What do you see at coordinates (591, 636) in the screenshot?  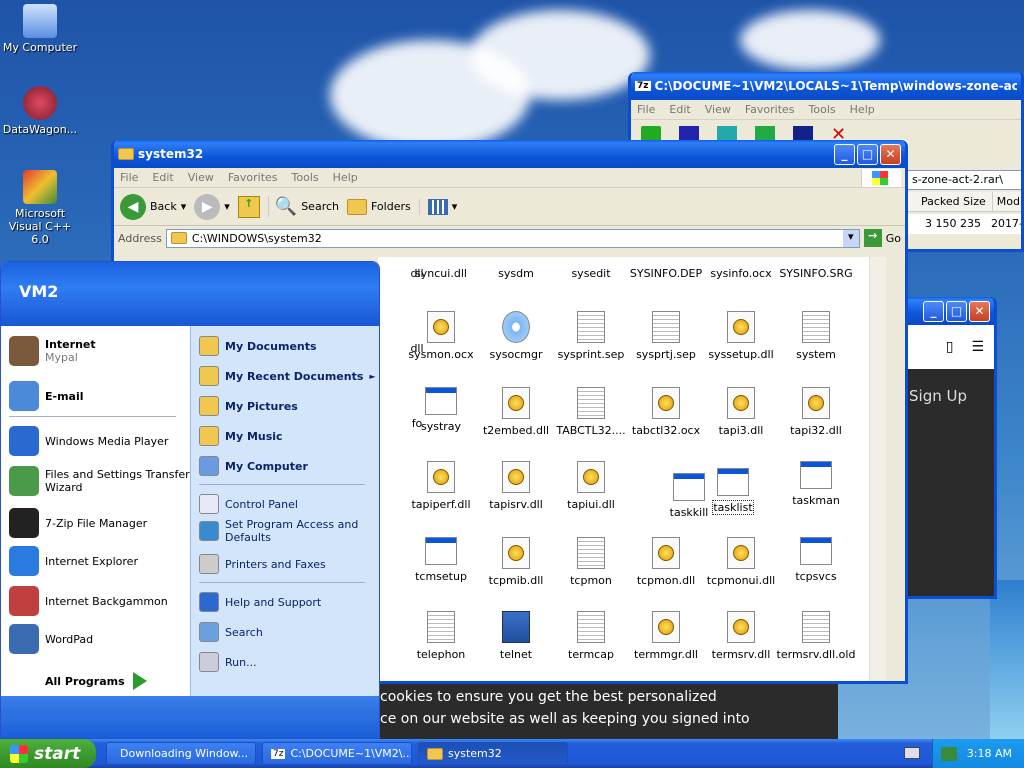 I see `file-item: termcap` at bounding box center [591, 636].